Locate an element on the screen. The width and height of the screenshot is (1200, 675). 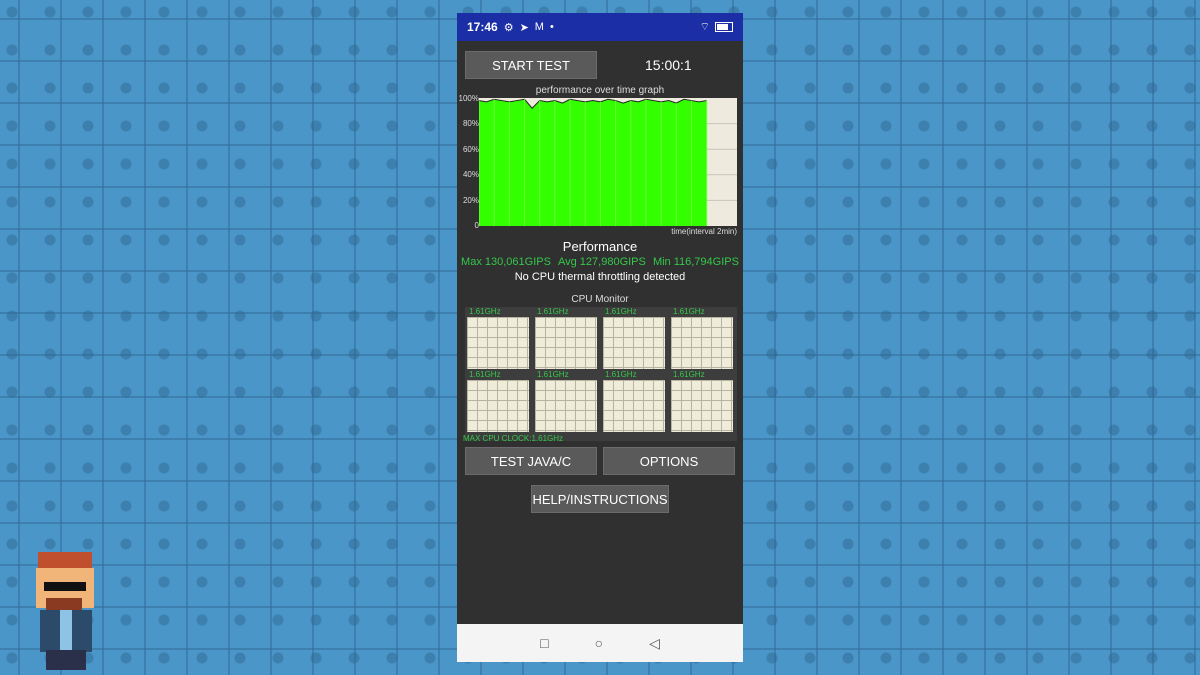
recent-apps-icon: □ is located at coordinates (544, 643).